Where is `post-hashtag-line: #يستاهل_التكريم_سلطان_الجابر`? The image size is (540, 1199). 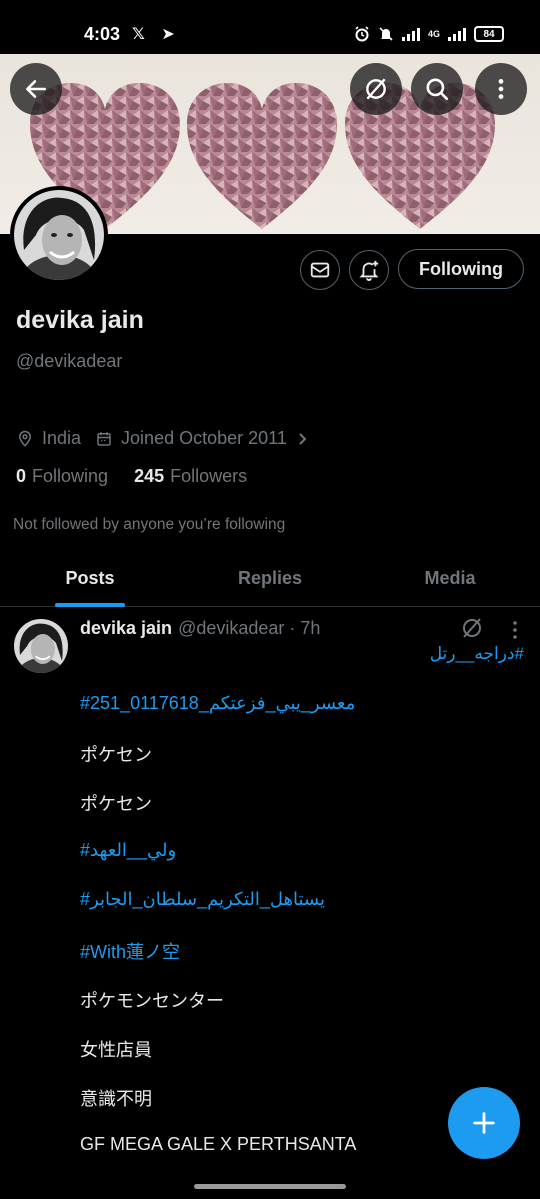
post-hashtag-line: #يستاهل_التكريم_سلطان_الجابر is located at coordinates (202, 899).